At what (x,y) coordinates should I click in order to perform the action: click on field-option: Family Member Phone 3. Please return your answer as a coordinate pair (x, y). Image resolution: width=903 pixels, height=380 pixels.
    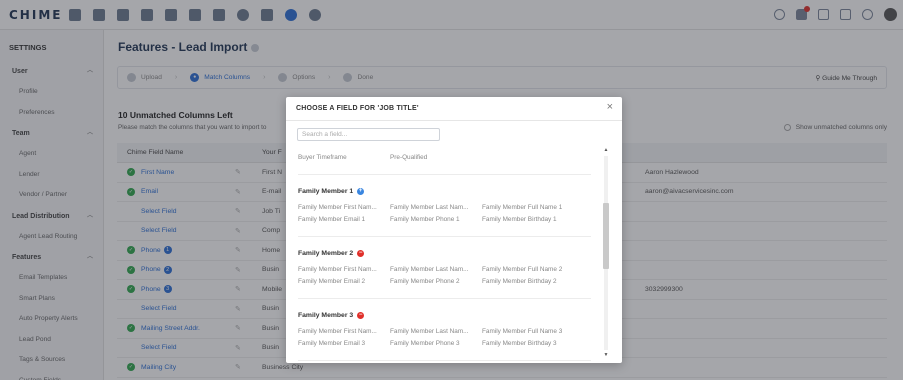
    Looking at the image, I should click on (436, 344).